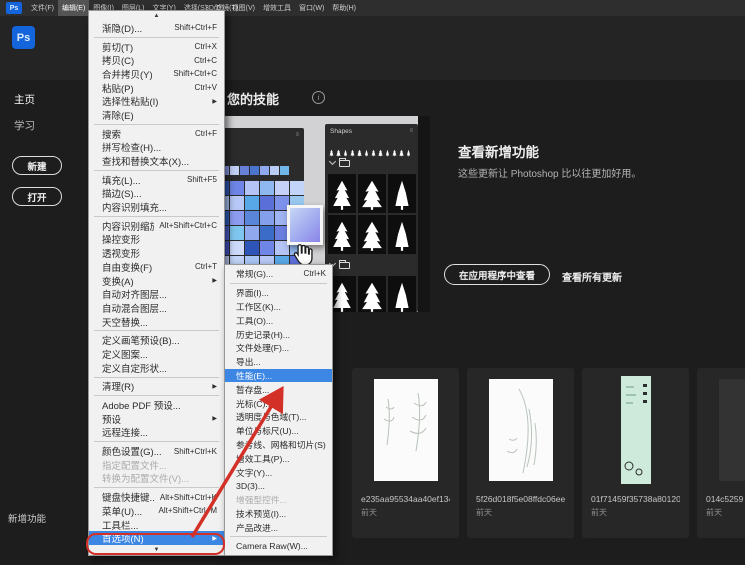 The height and width of the screenshot is (565, 745). What do you see at coordinates (156, 37) in the screenshot?
I see `edit-menu-separator` at bounding box center [156, 37].